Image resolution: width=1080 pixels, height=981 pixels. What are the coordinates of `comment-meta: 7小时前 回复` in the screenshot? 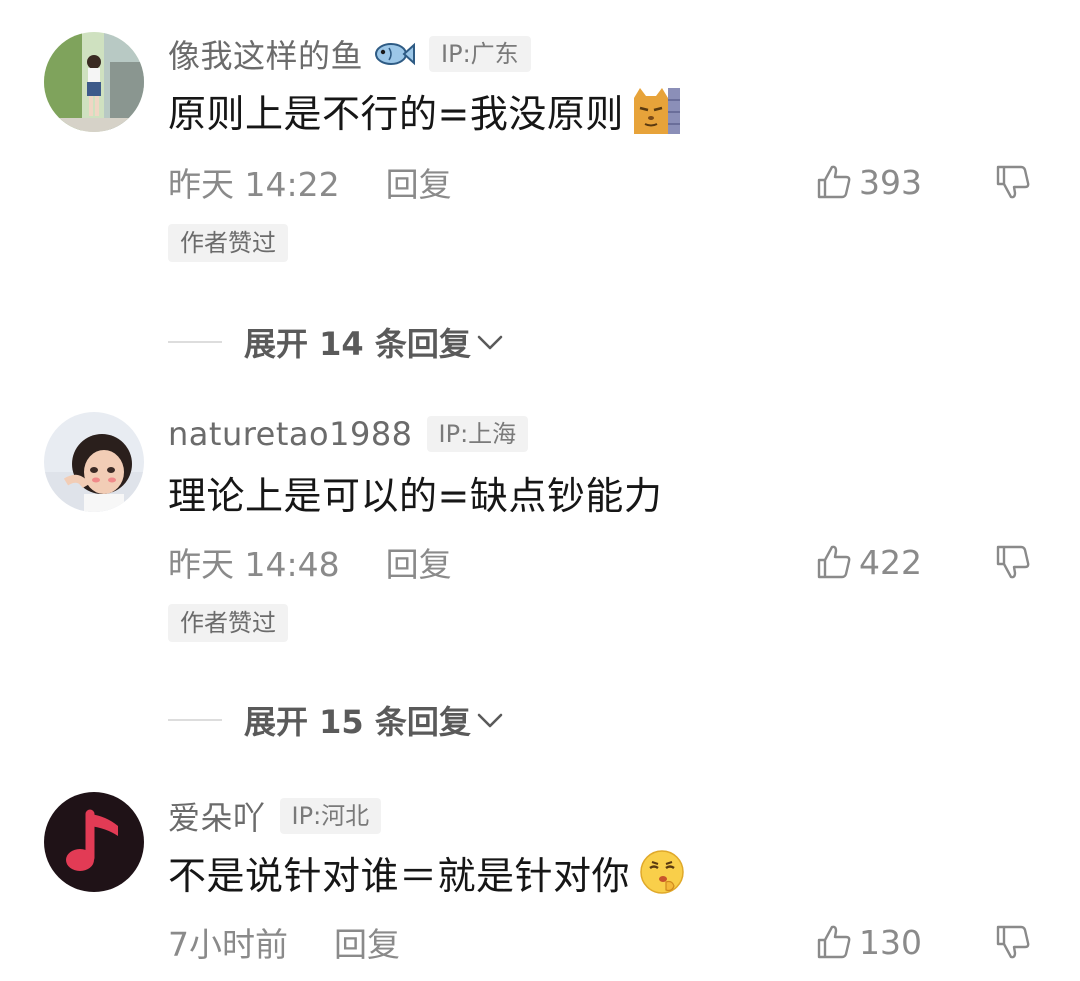 It's located at (284, 942).